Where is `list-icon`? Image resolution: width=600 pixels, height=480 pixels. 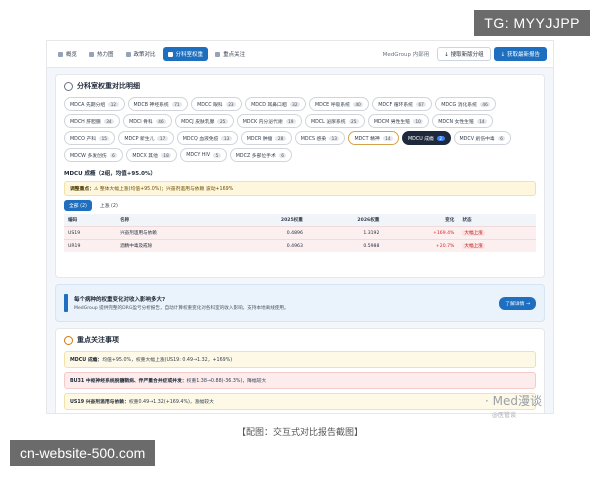
list-icon is located at coordinates (128, 54).